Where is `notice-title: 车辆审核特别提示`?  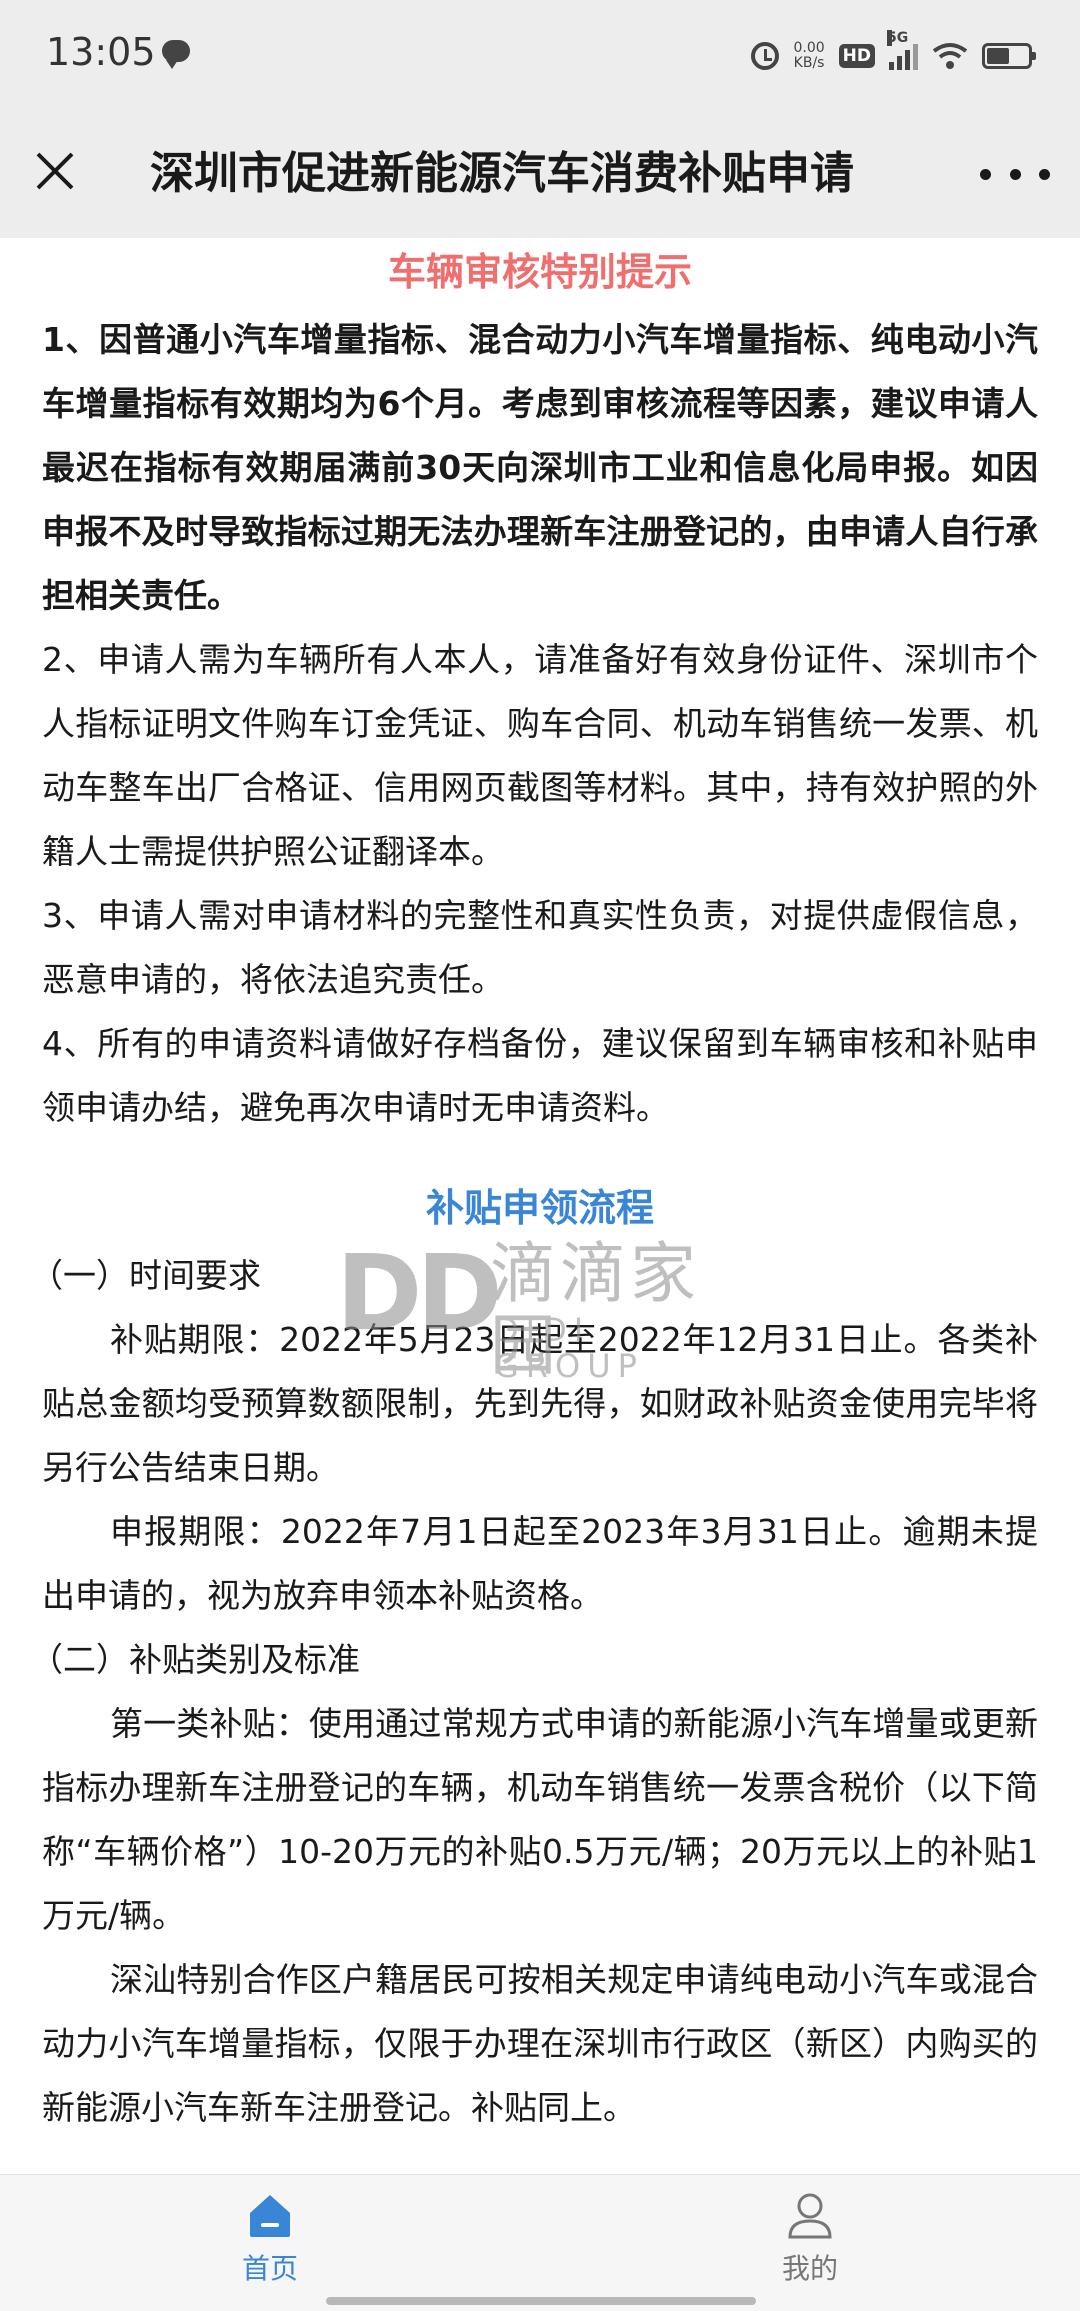
notice-title: 车辆审核特别提示 is located at coordinates (539, 272).